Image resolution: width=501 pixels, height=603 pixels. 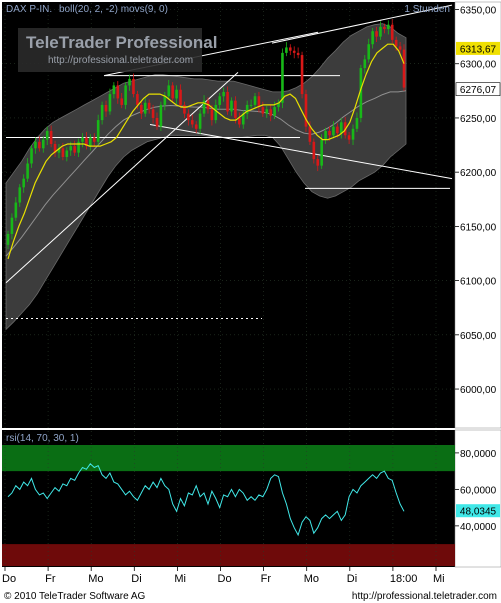 What do you see at coordinates (478, 11) in the screenshot?
I see `price-tick-label: 6350,00` at bounding box center [478, 11].